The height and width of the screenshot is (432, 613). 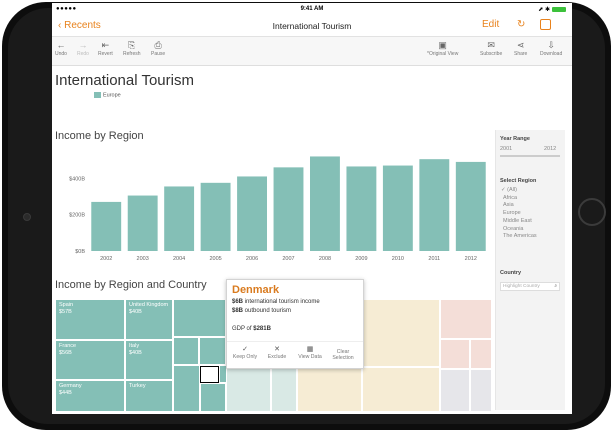 I want to click on y-tick-label: $400B, so click(x=77, y=179).